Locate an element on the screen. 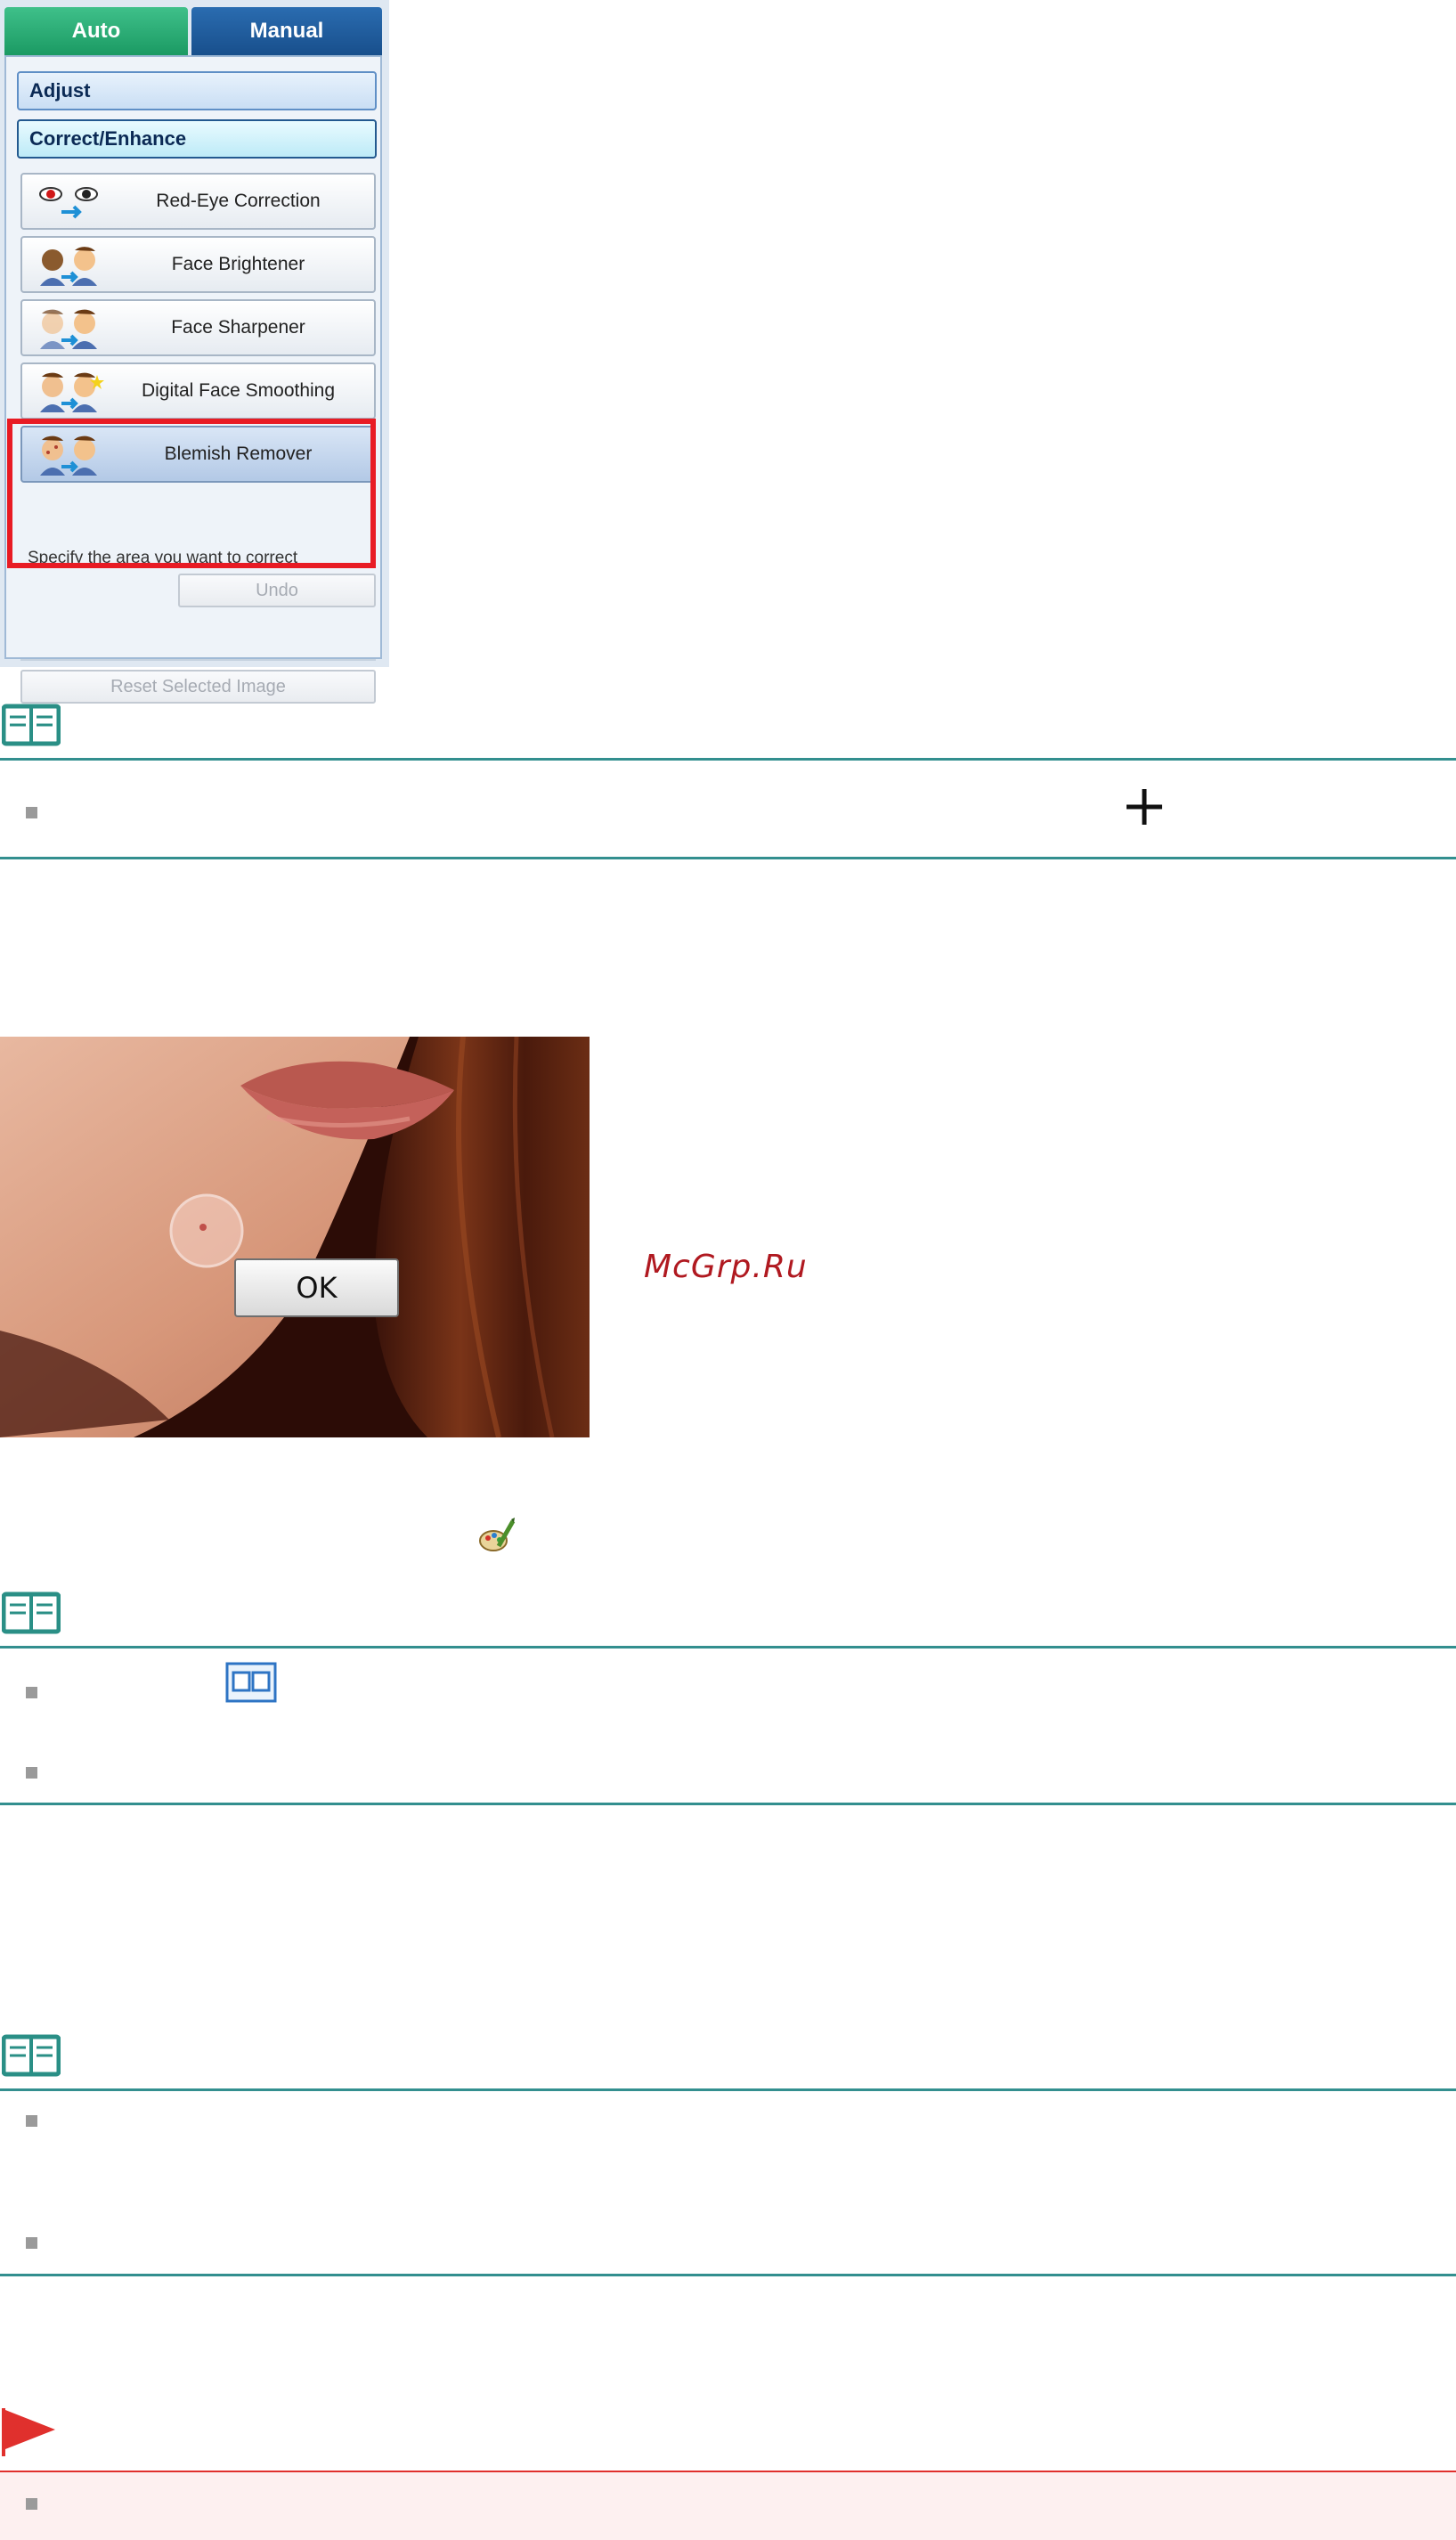 This screenshot has width=1456, height=2540. digital-face-smoothing-label: Digital Face Smoothing is located at coordinates (238, 390).